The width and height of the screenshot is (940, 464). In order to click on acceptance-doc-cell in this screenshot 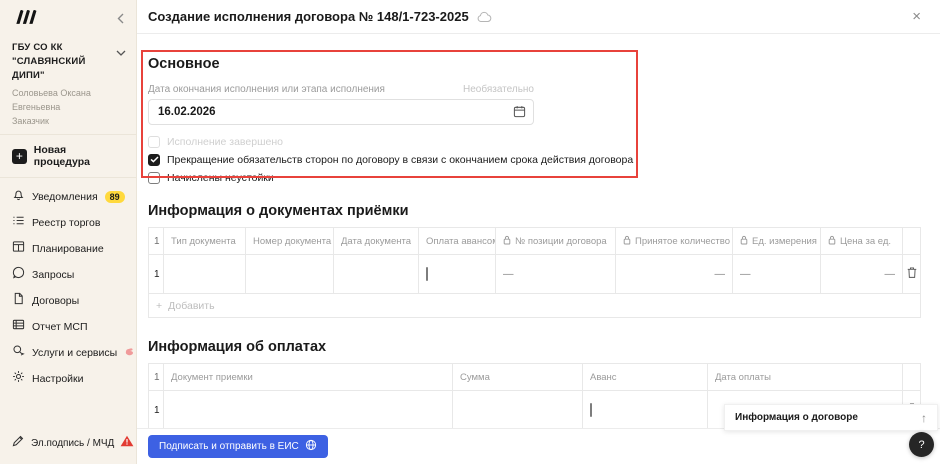, I will do `click(308, 409)`.